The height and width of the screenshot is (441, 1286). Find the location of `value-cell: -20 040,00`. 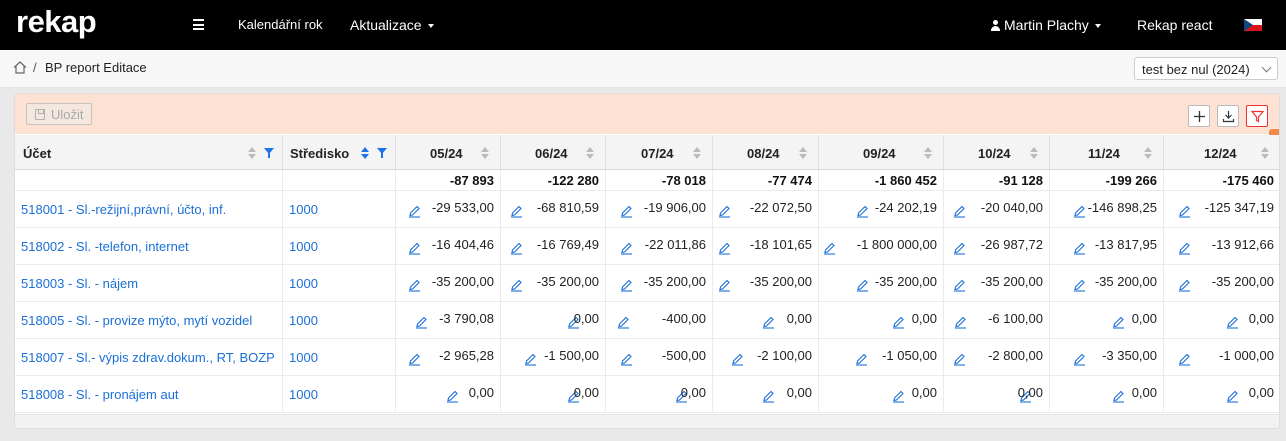

value-cell: -20 040,00 is located at coordinates (997, 209).